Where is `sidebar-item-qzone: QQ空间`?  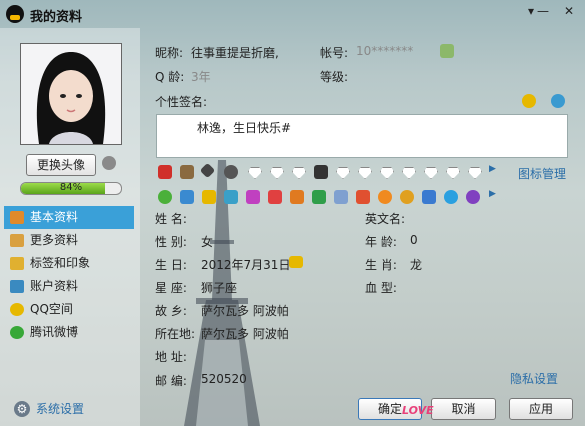
sidebar-item-qzone: QQ空间 is located at coordinates (69, 309).